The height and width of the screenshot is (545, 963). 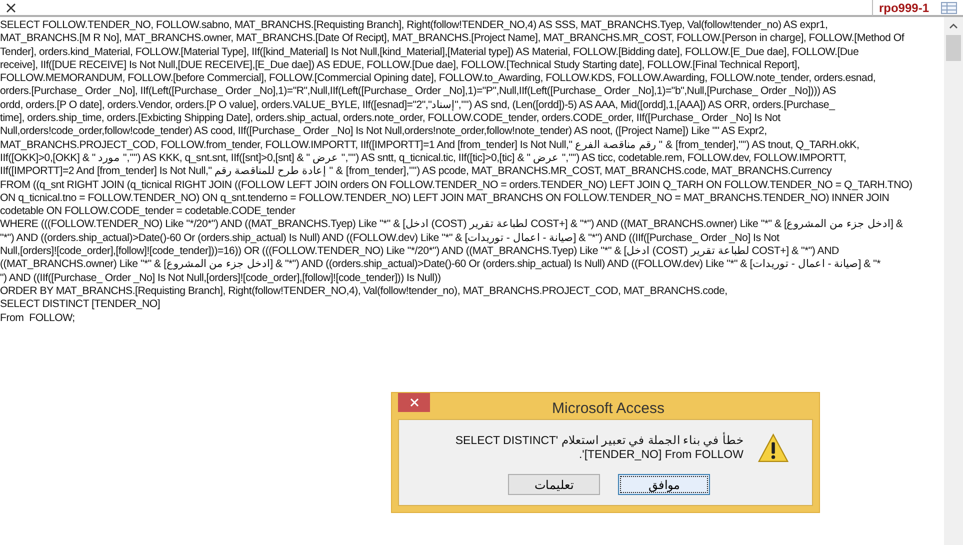 What do you see at coordinates (773, 448) in the screenshot?
I see `warning-icon` at bounding box center [773, 448].